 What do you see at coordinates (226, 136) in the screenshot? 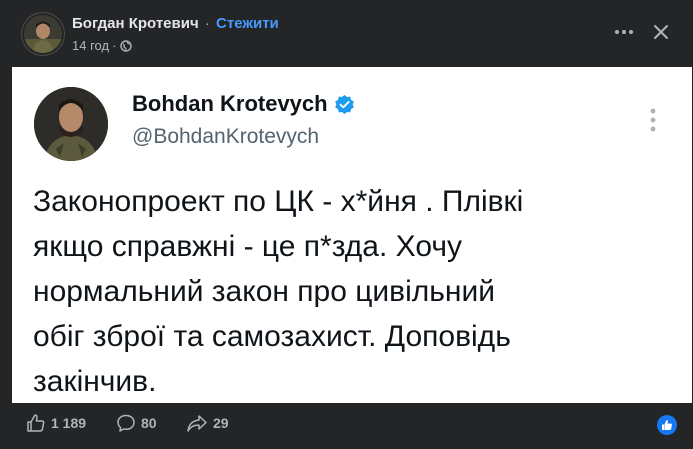
I see `tweet-handle: @BohdanKrotevych` at bounding box center [226, 136].